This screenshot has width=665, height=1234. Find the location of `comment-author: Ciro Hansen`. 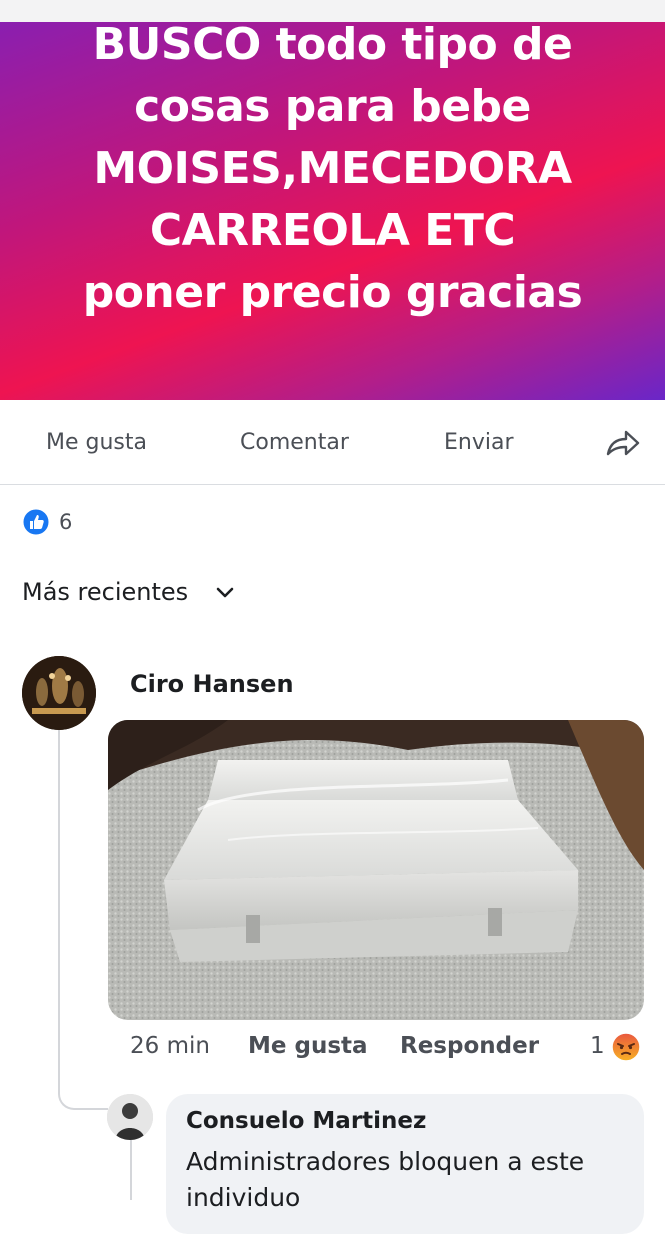

comment-author: Ciro Hansen is located at coordinates (212, 684).